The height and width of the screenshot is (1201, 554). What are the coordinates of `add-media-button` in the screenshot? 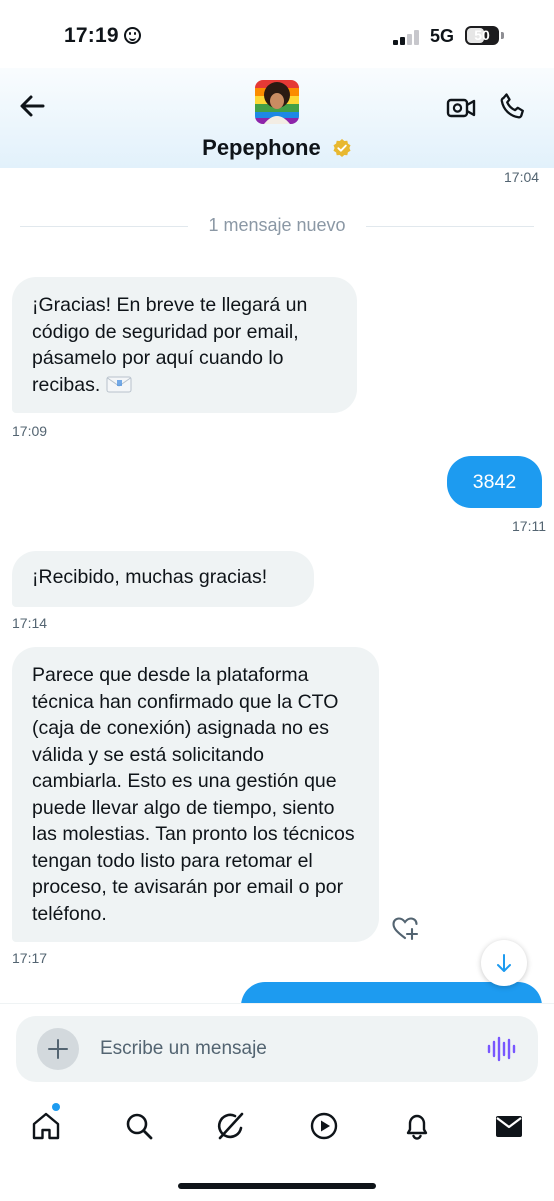 It's located at (58, 1049).